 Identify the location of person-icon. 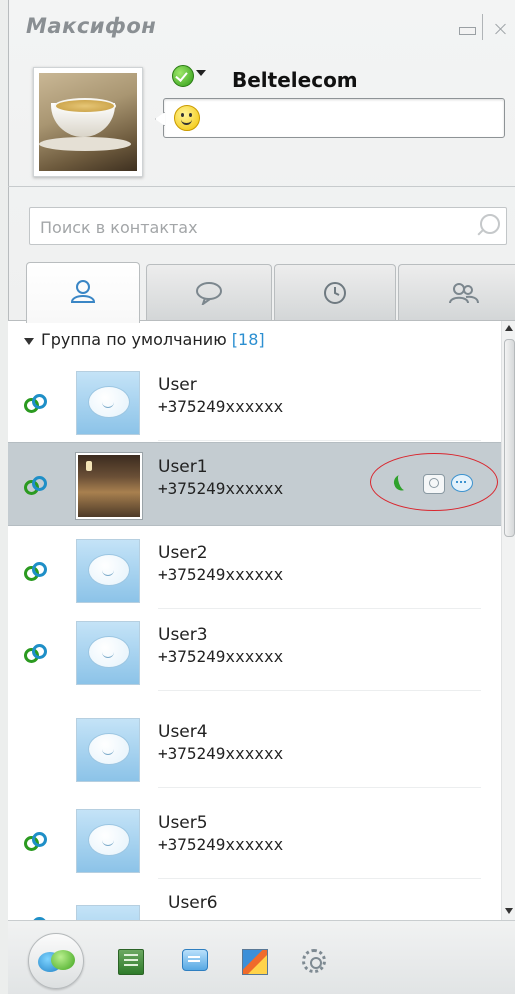
(83, 291).